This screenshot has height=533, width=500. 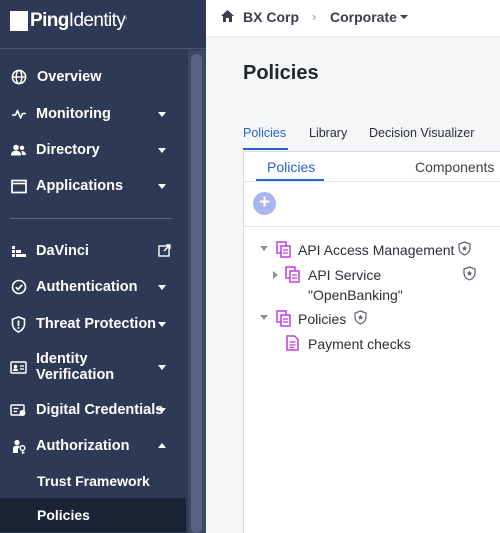 What do you see at coordinates (18, 77) in the screenshot?
I see `globe-icon` at bounding box center [18, 77].